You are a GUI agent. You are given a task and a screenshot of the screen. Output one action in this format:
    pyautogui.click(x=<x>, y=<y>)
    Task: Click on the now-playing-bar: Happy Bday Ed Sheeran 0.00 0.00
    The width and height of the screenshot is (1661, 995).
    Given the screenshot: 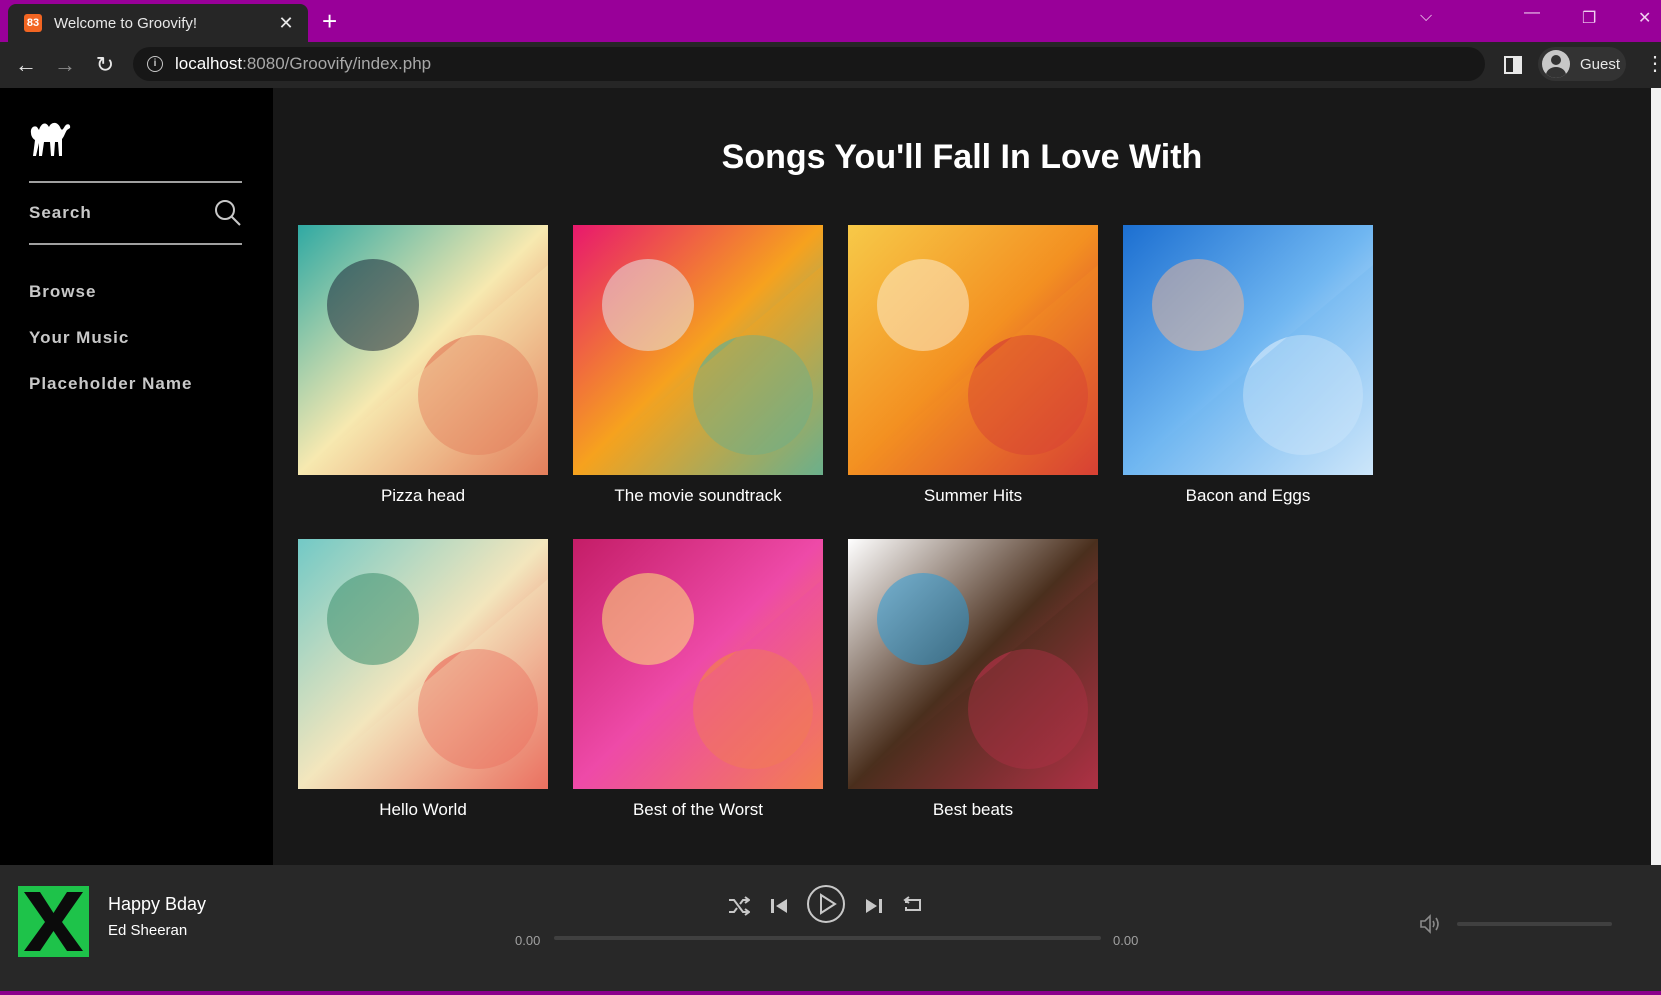 What is the action you would take?
    pyautogui.click(x=830, y=928)
    